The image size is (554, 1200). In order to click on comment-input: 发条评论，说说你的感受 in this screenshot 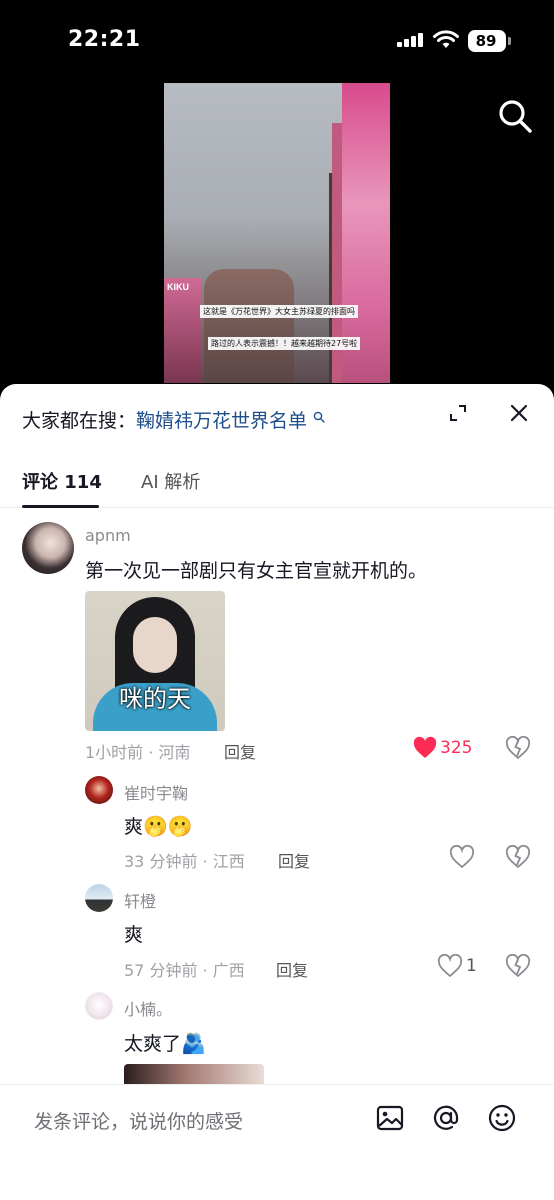, I will do `click(138, 1120)`.